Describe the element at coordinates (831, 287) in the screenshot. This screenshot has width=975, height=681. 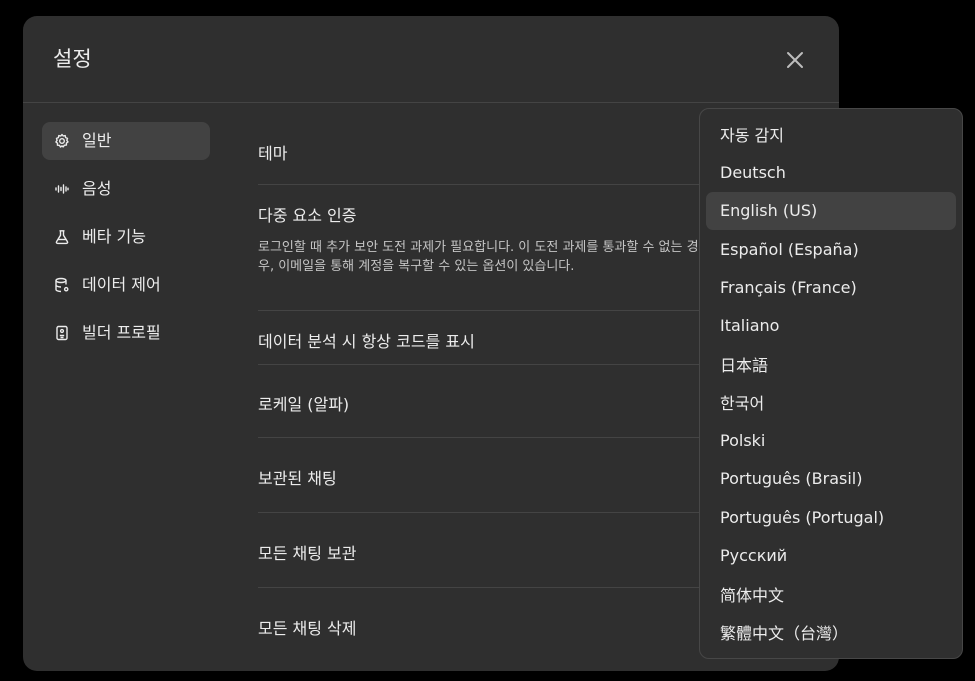
I see `locale-option: Français (France)` at that location.